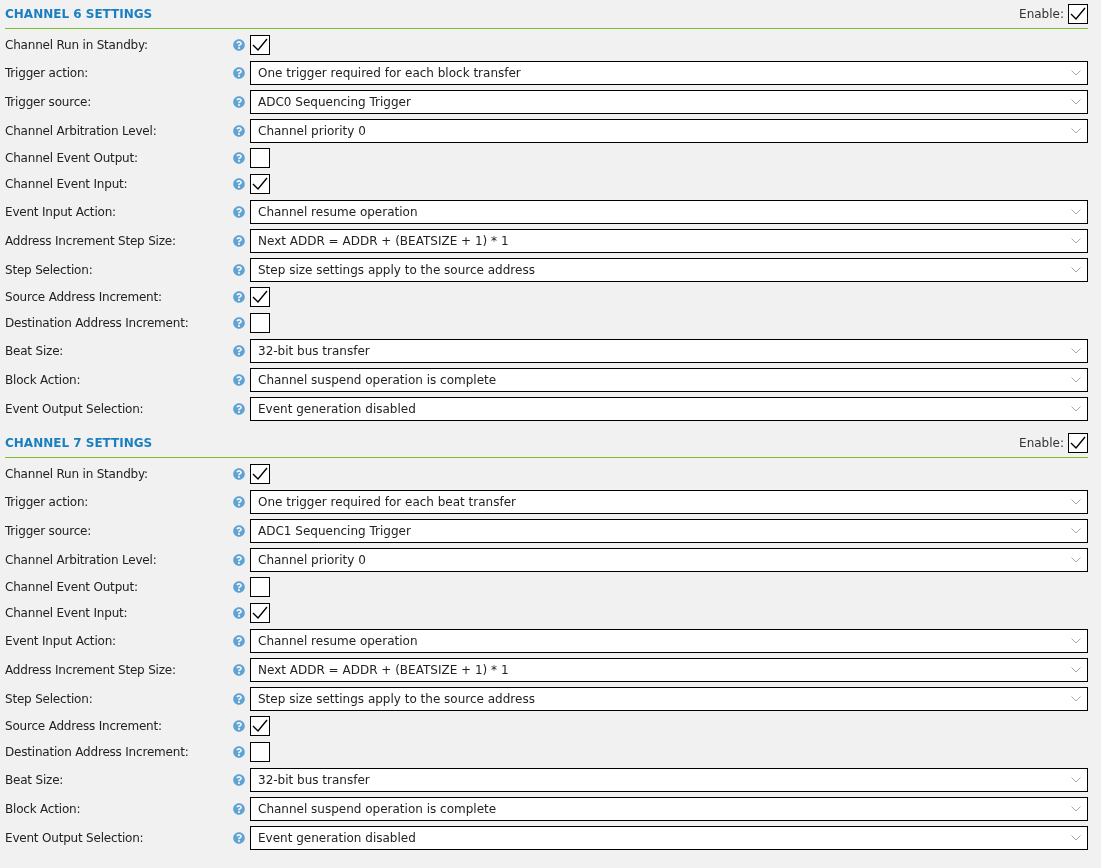  Describe the element at coordinates (97, 752) in the screenshot. I see `field-label: Destination Address Increment:` at that location.